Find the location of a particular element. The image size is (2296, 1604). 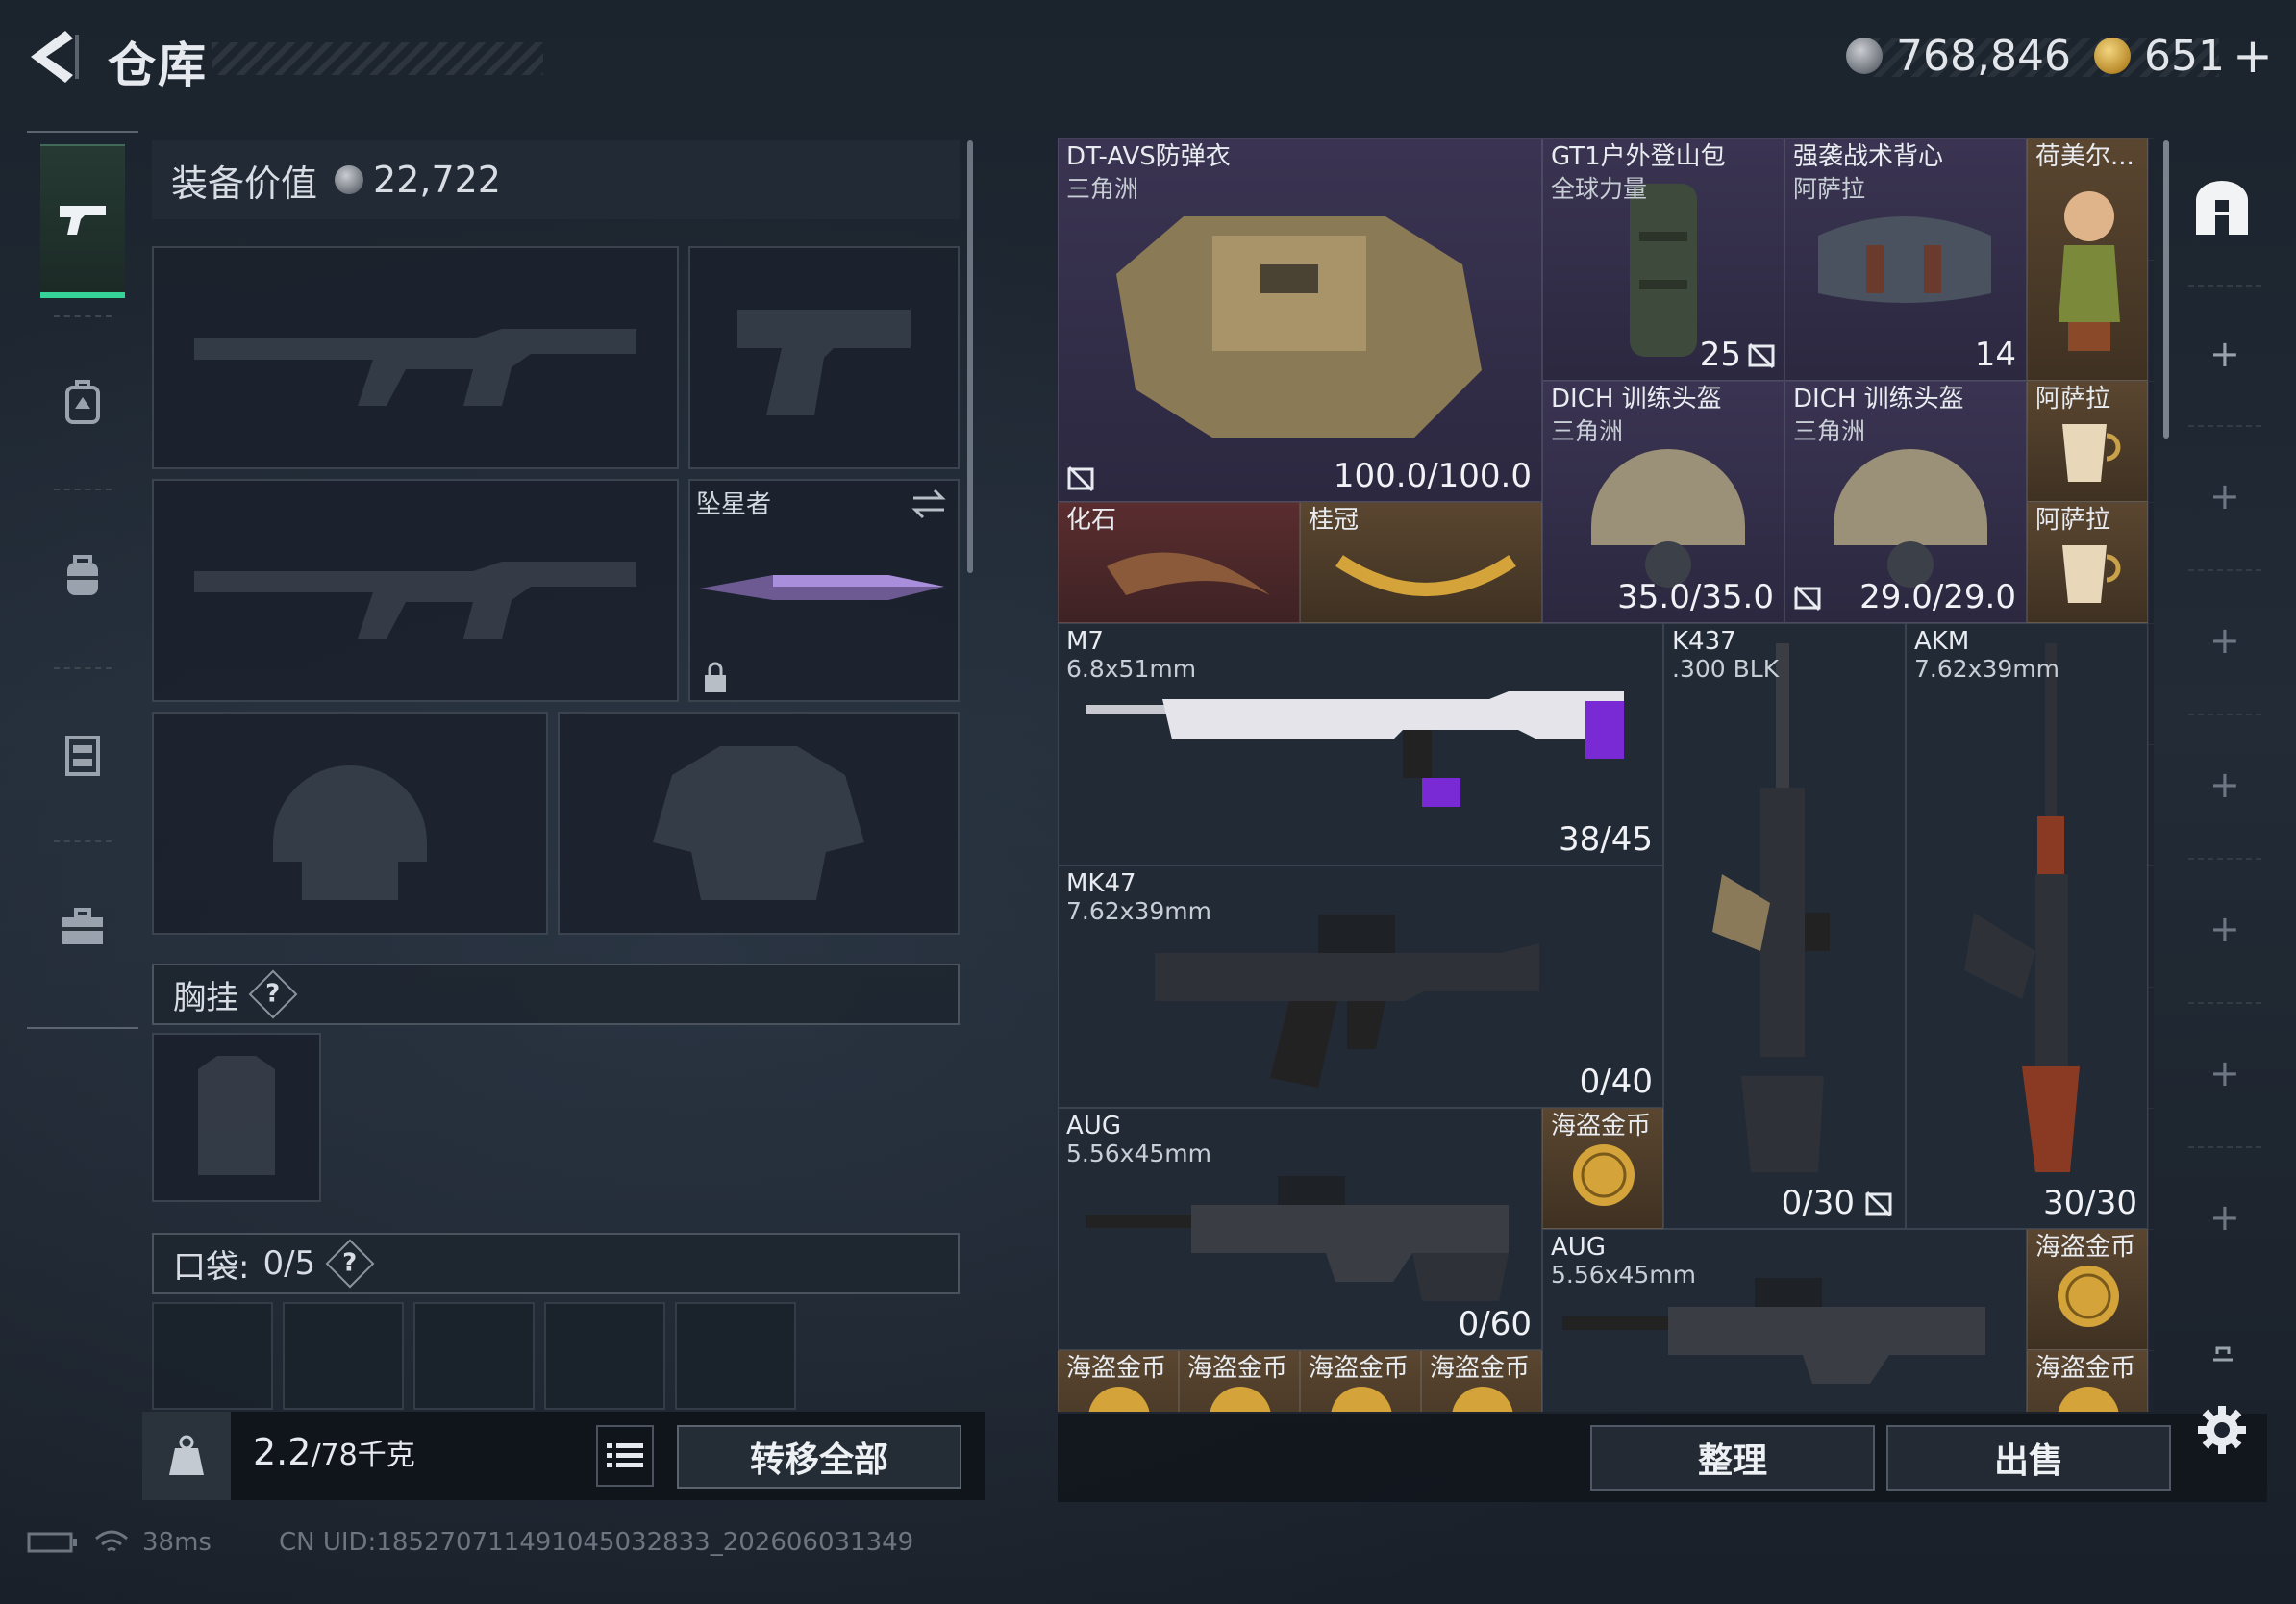

sidearm-slot is located at coordinates (824, 357).